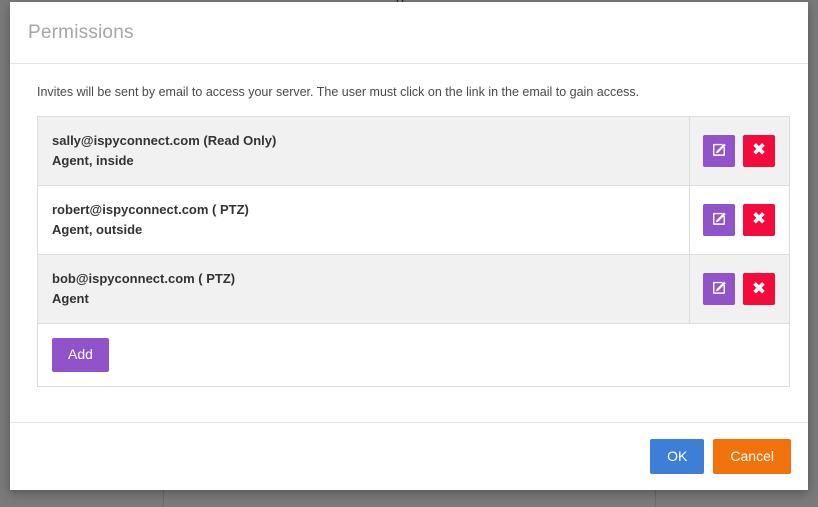 The width and height of the screenshot is (818, 507). What do you see at coordinates (409, 33) in the screenshot?
I see `dialog-header: Permissions` at bounding box center [409, 33].